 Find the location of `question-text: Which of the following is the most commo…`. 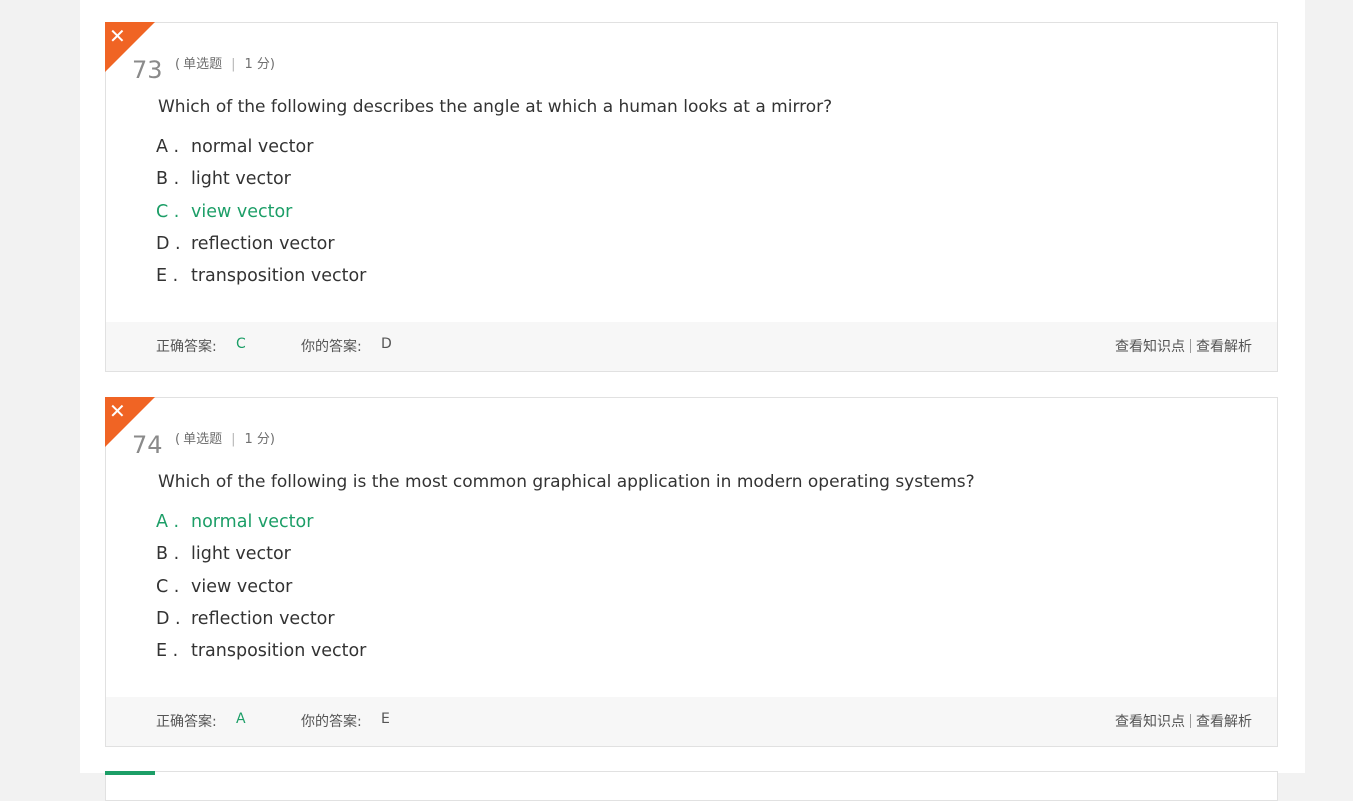

question-text: Which of the following is the most commo… is located at coordinates (566, 482).